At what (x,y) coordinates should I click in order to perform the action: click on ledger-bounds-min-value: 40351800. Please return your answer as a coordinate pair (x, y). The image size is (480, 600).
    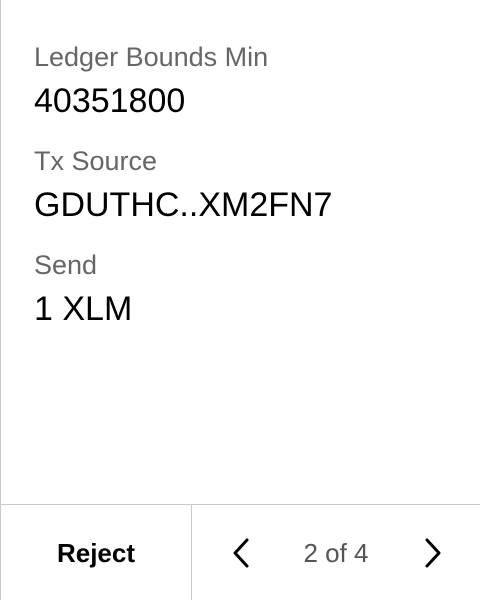
    Looking at the image, I should click on (110, 101).